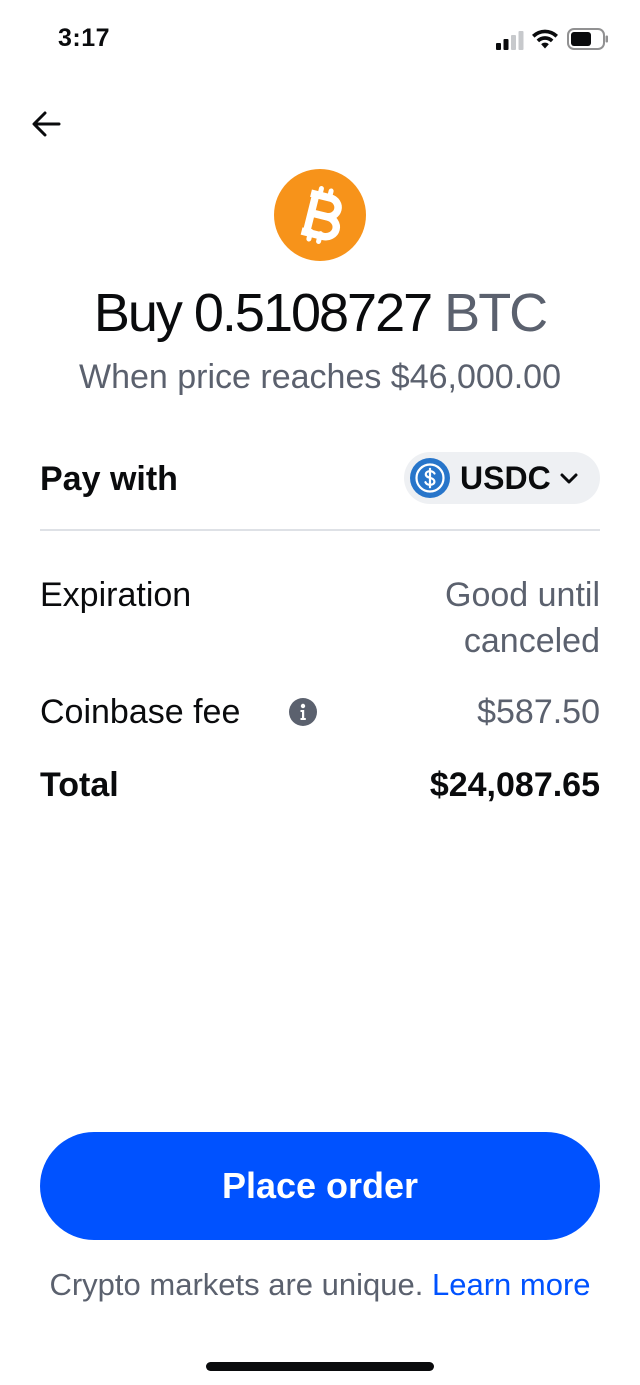 The image size is (640, 1385). Describe the element at coordinates (320, 377) in the screenshot. I see `trigger-price-text: When price reaches $46,000.00` at that location.